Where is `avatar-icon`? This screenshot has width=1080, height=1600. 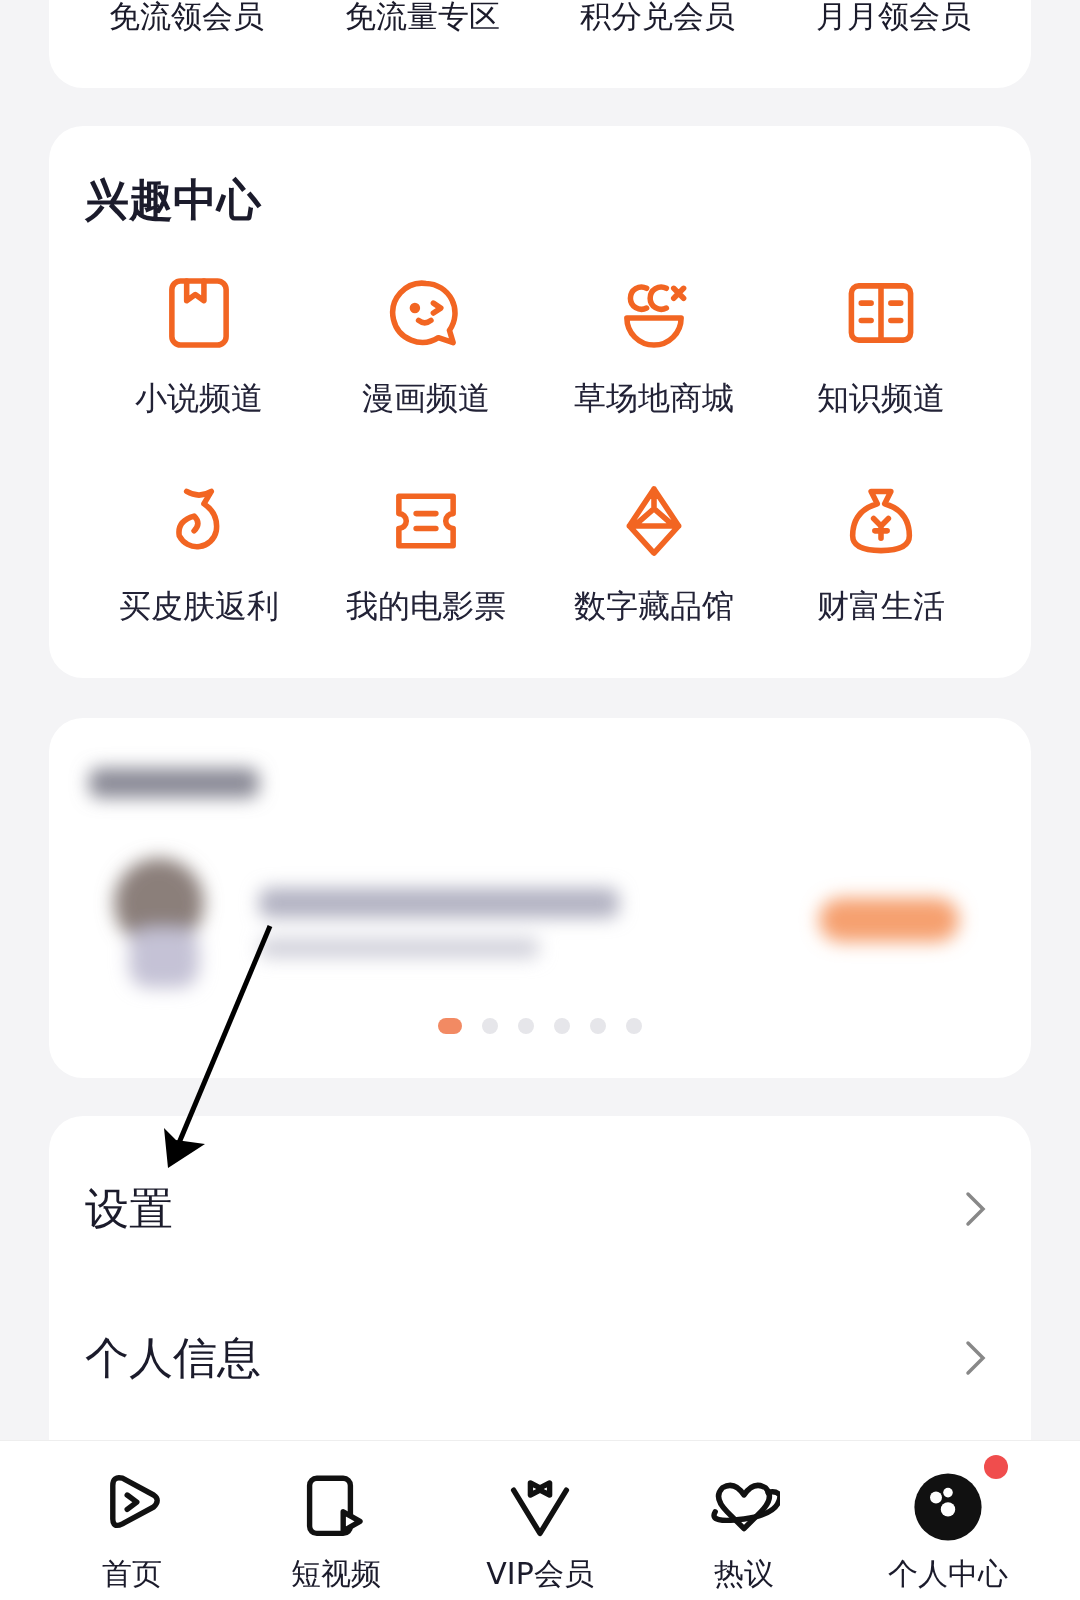
avatar-icon is located at coordinates (948, 1507).